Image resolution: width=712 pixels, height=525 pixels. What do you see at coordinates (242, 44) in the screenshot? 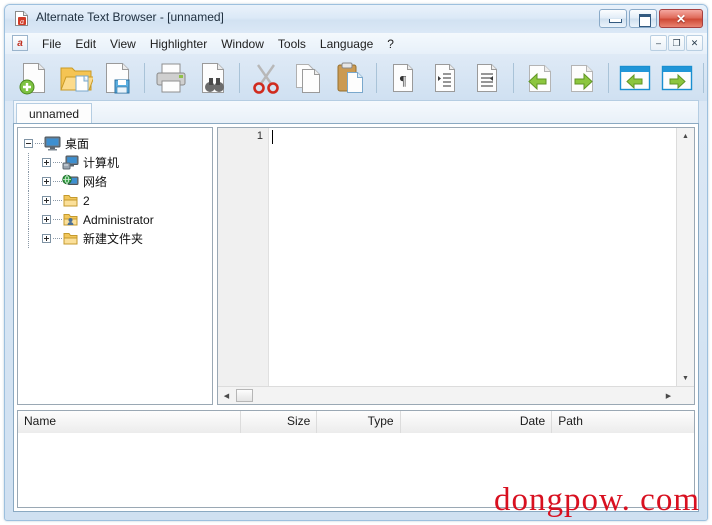
I see `menu-window: Window` at bounding box center [242, 44].